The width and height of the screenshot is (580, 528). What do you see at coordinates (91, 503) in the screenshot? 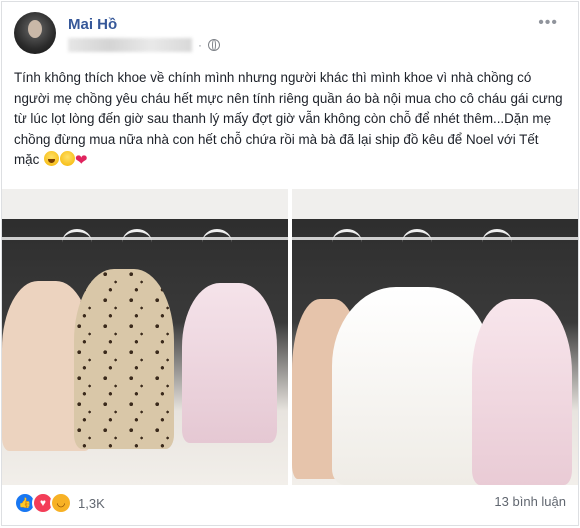
I see `reactions-count: 1,3K` at bounding box center [91, 503].